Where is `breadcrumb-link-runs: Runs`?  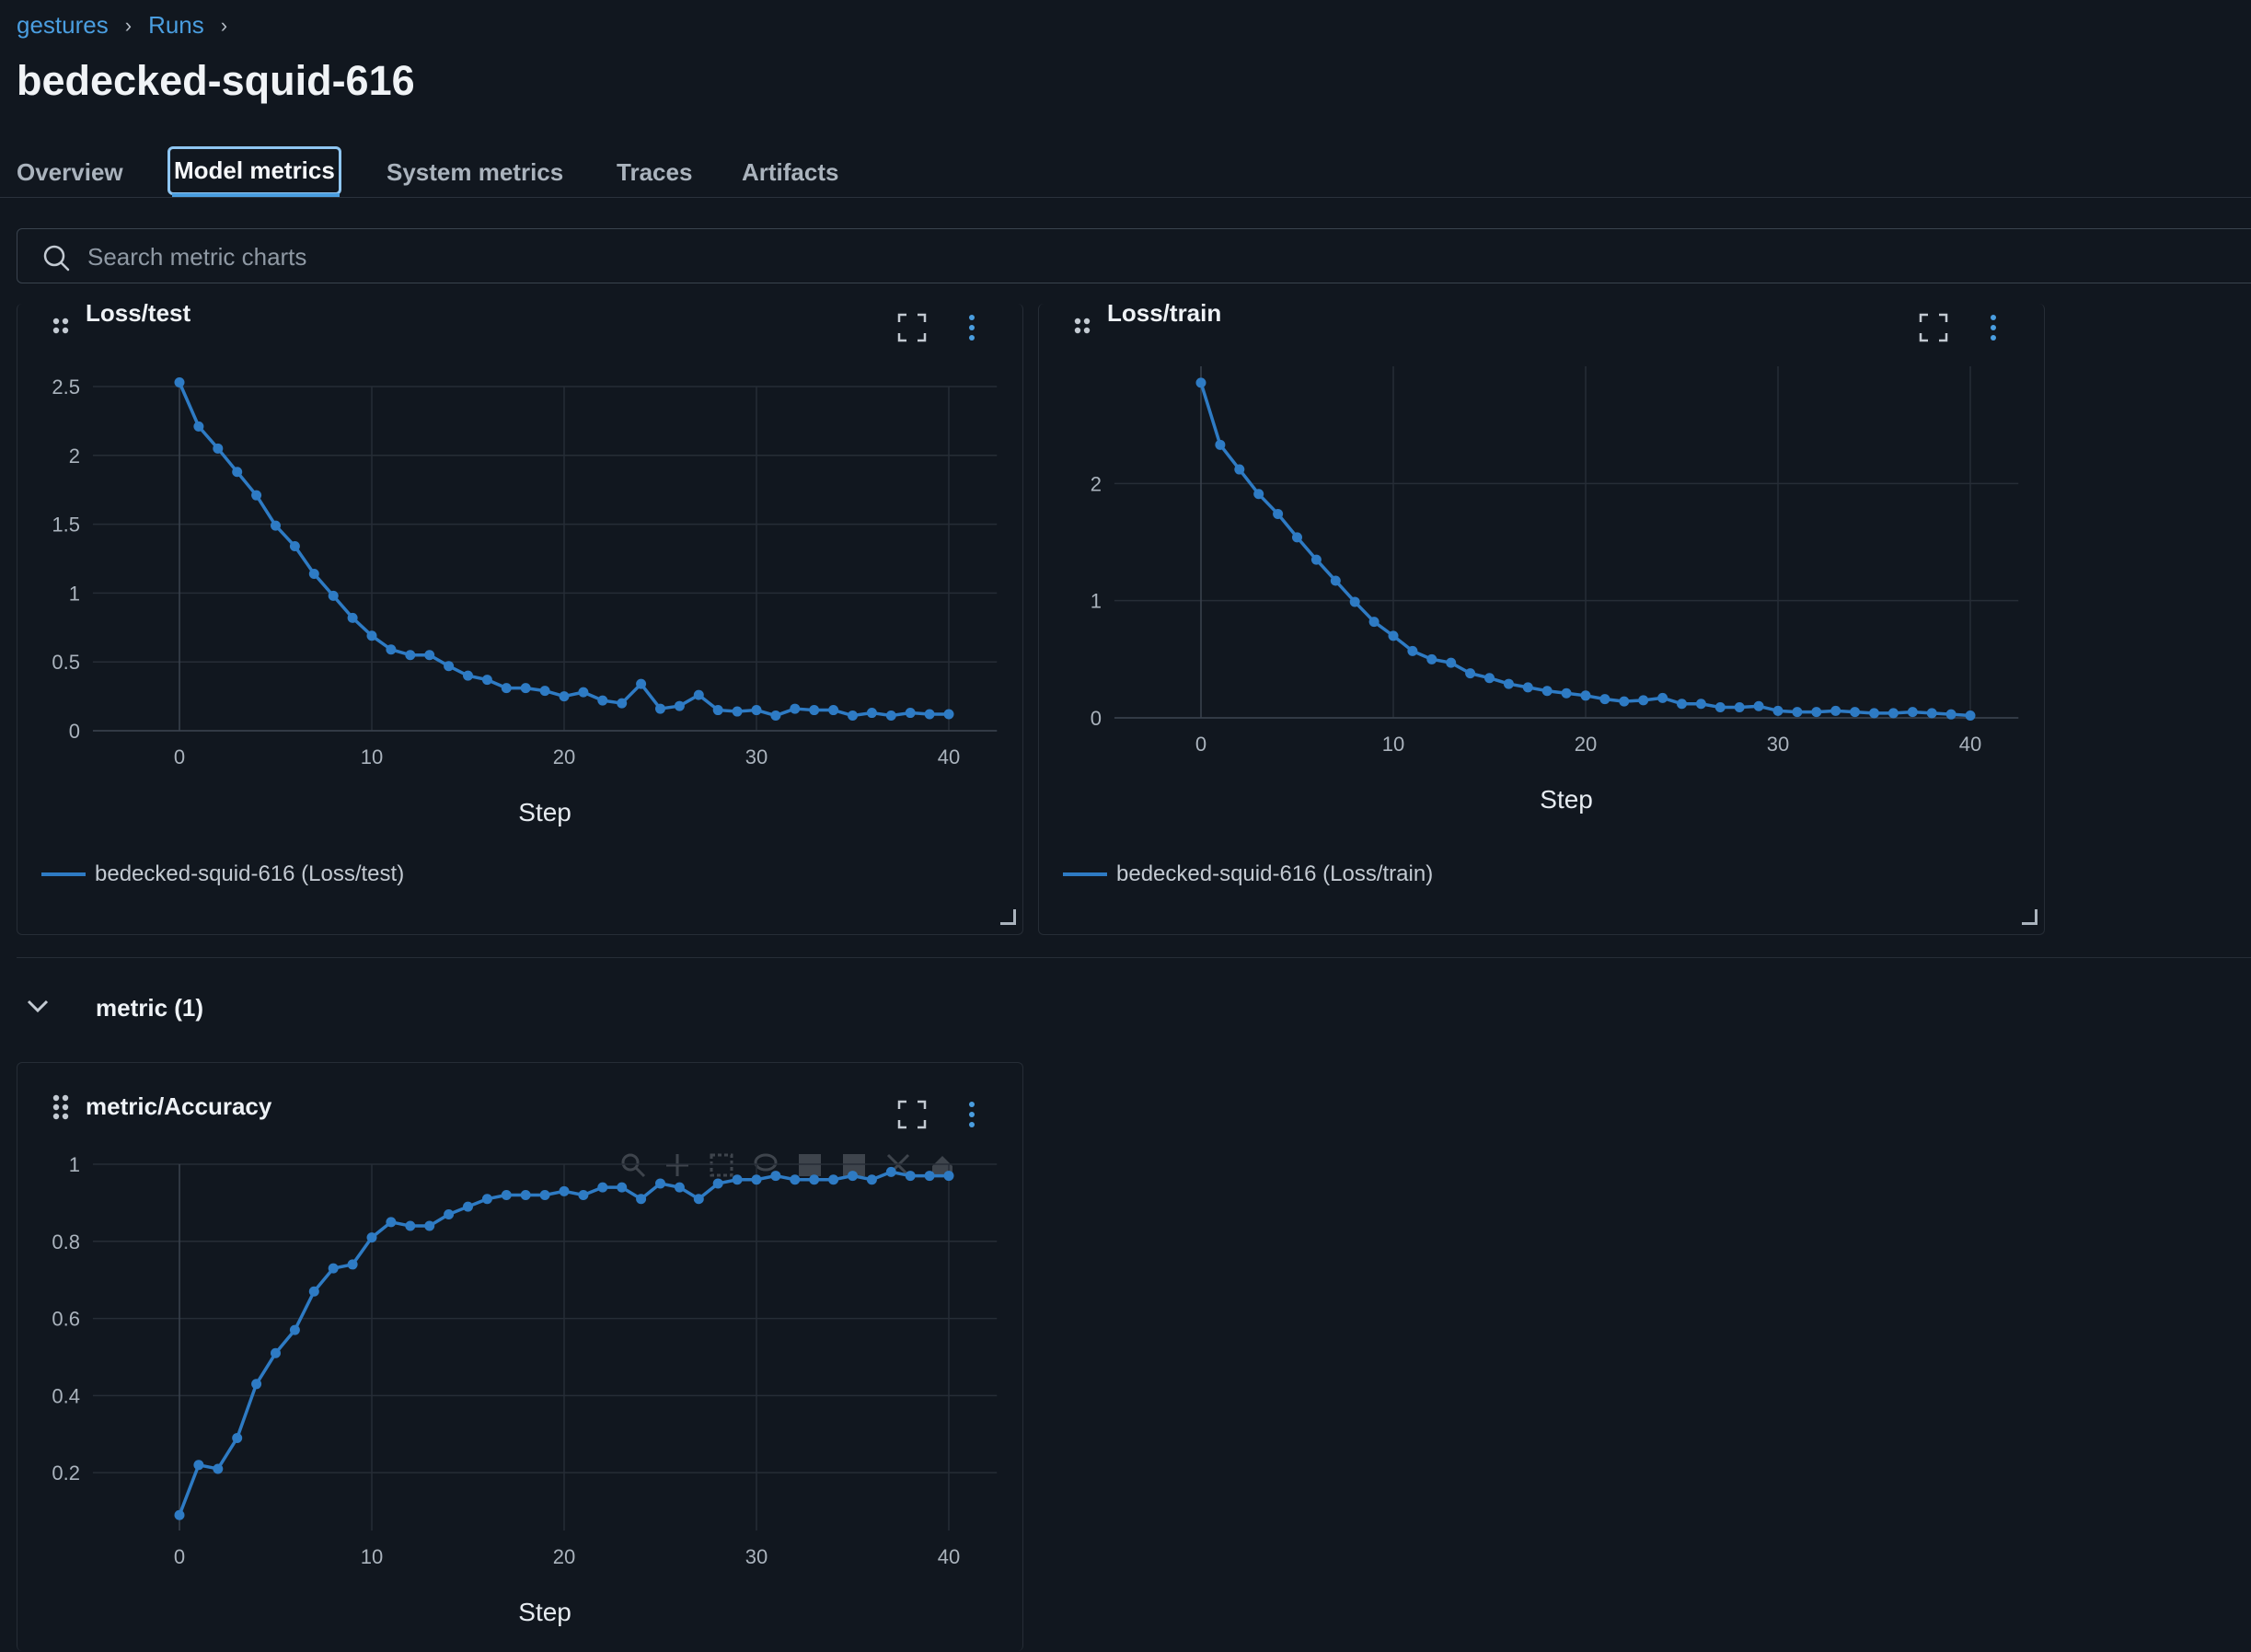 breadcrumb-link-runs: Runs is located at coordinates (176, 25).